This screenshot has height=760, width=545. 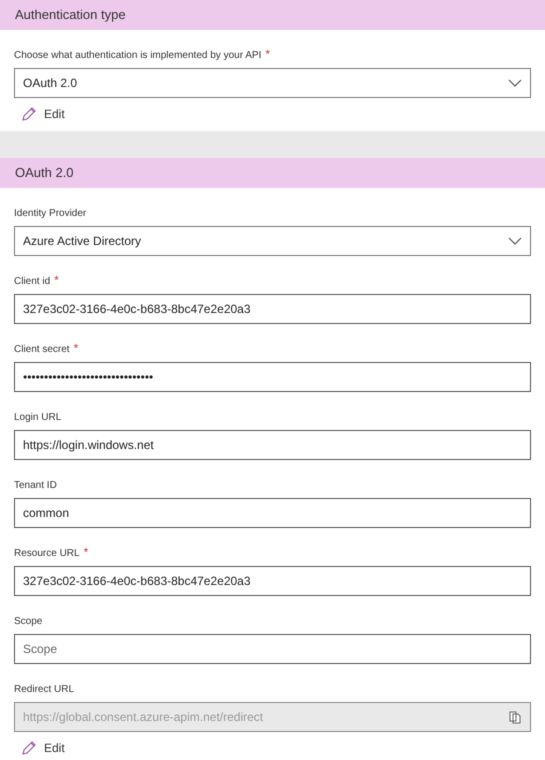 I want to click on dropdown: Azure Active Directory, so click(x=272, y=241).